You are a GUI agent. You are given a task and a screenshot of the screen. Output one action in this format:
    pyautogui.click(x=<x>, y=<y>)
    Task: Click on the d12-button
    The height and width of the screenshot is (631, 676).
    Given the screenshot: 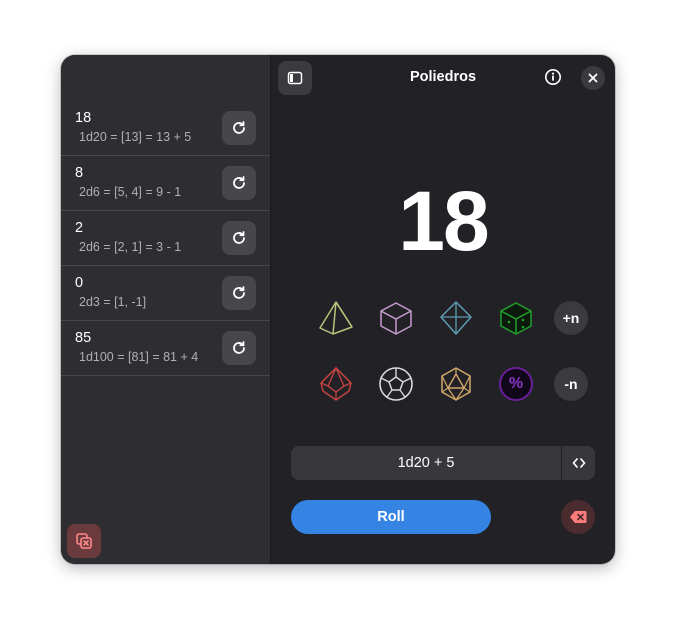 What is the action you would take?
    pyautogui.click(x=396, y=384)
    